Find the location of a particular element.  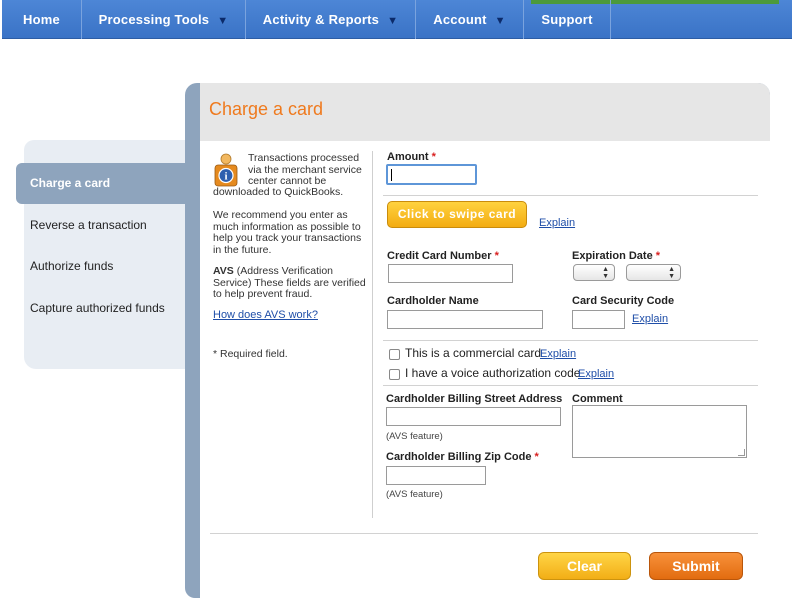

security-code-explain-link: Explain is located at coordinates (650, 319).